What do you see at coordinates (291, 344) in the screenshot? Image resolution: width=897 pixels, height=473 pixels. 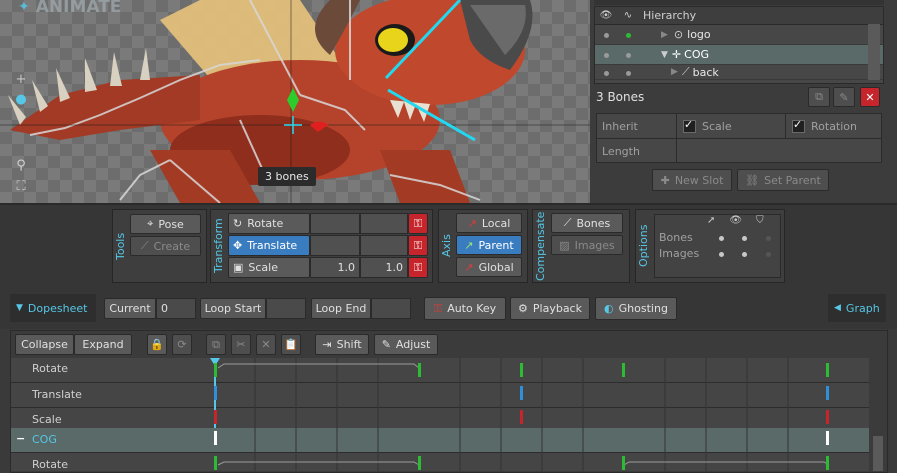 I see `paste-button: 📋` at bounding box center [291, 344].